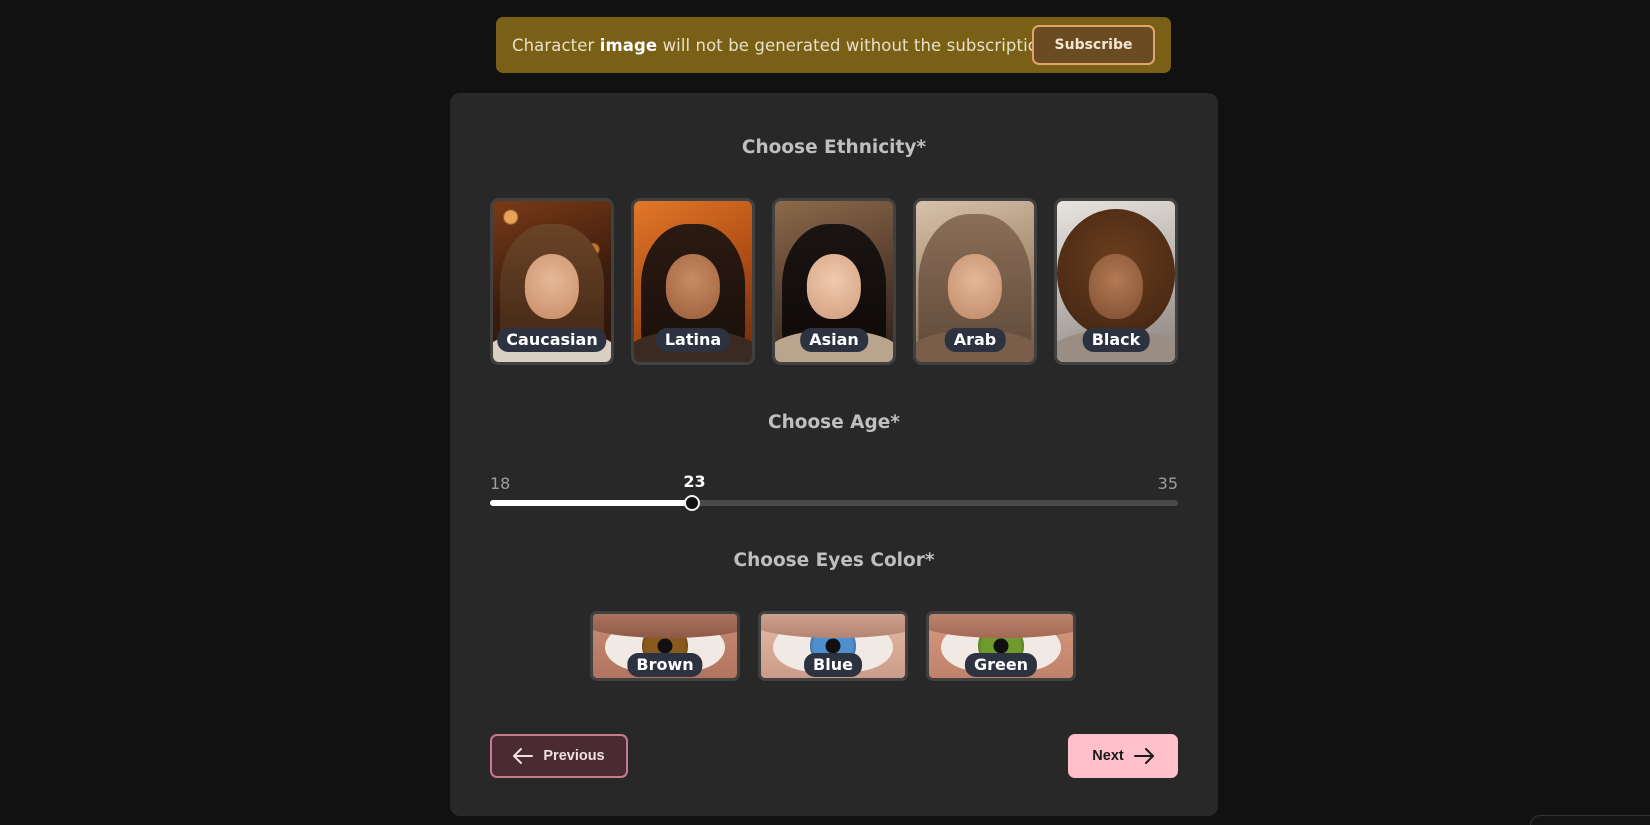 Image resolution: width=1650 pixels, height=825 pixels. I want to click on age-slider, so click(834, 503).